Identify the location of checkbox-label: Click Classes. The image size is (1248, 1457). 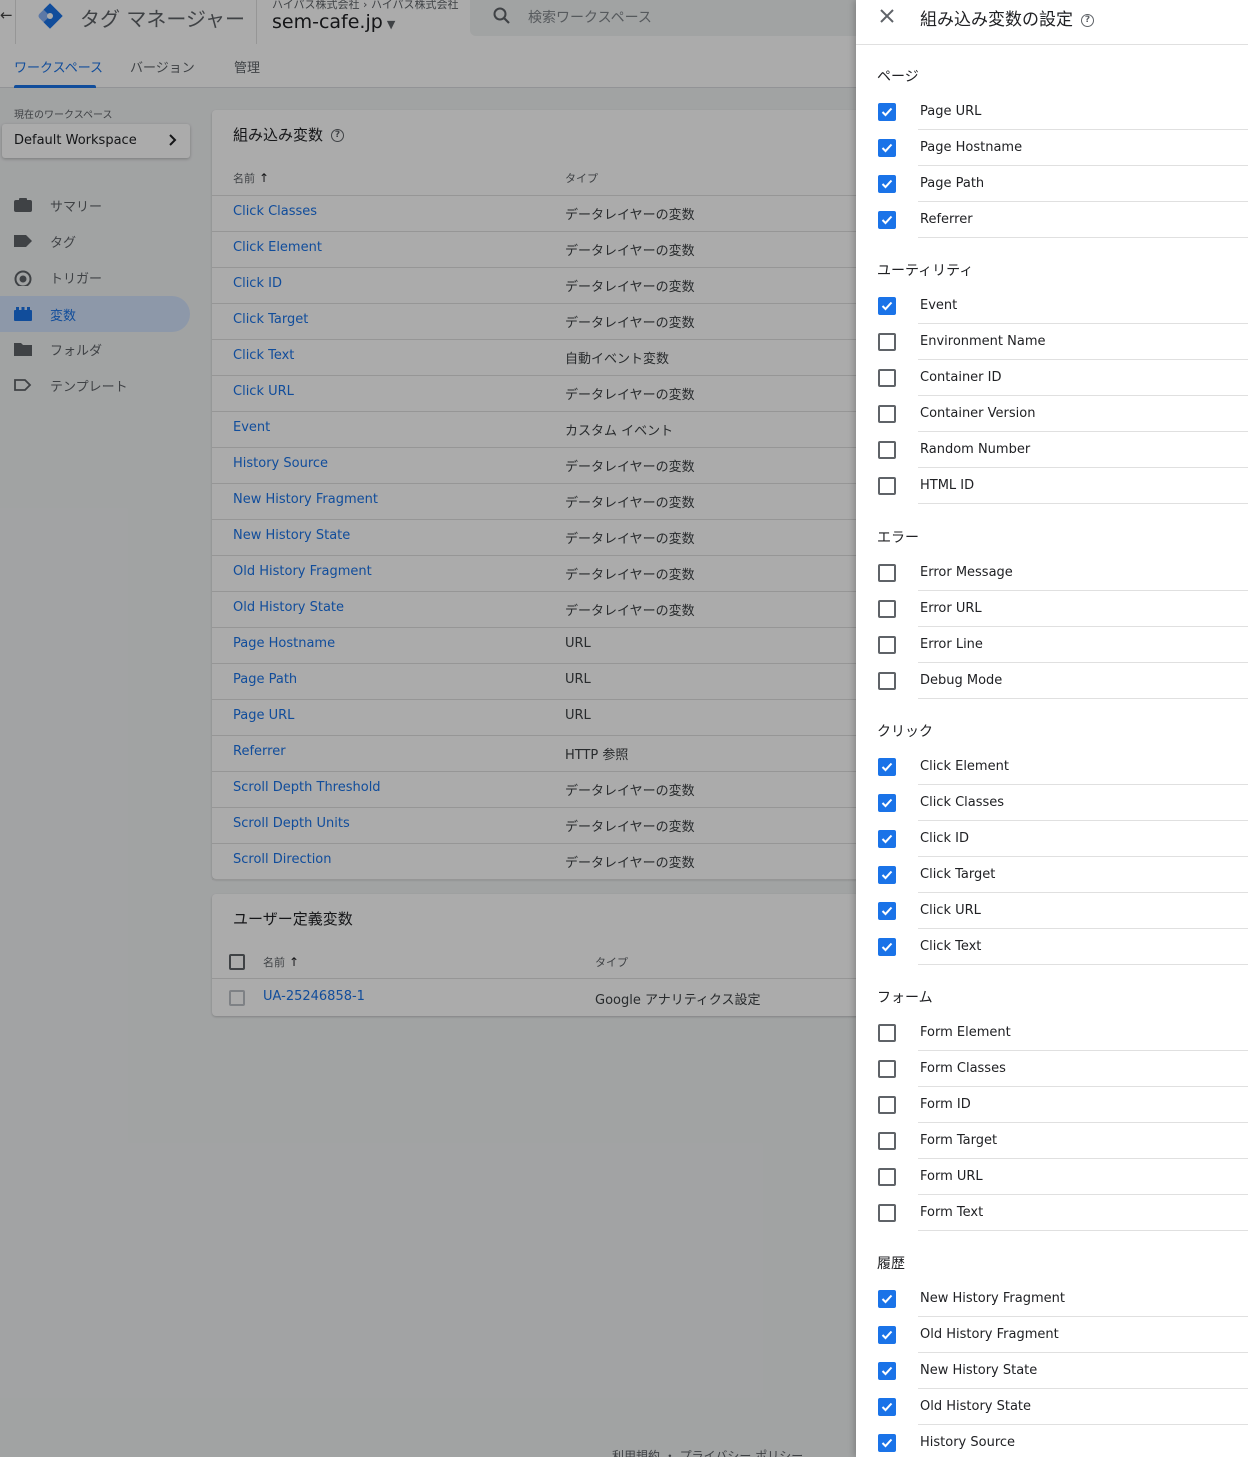
(962, 802).